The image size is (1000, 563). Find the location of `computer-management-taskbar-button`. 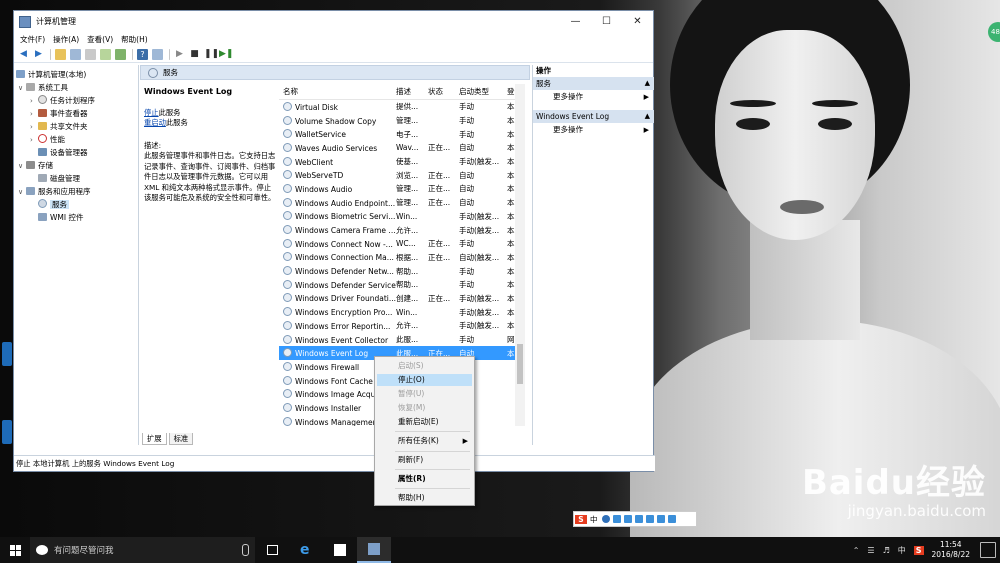

computer-management-taskbar-button is located at coordinates (374, 550).